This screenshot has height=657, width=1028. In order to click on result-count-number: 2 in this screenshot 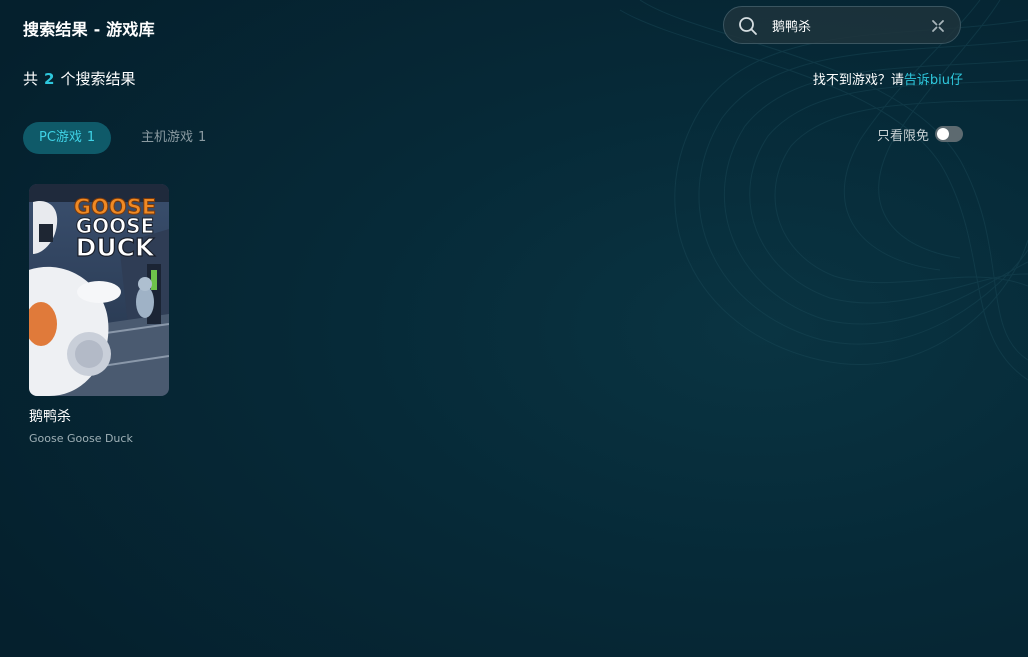, I will do `click(49, 79)`.